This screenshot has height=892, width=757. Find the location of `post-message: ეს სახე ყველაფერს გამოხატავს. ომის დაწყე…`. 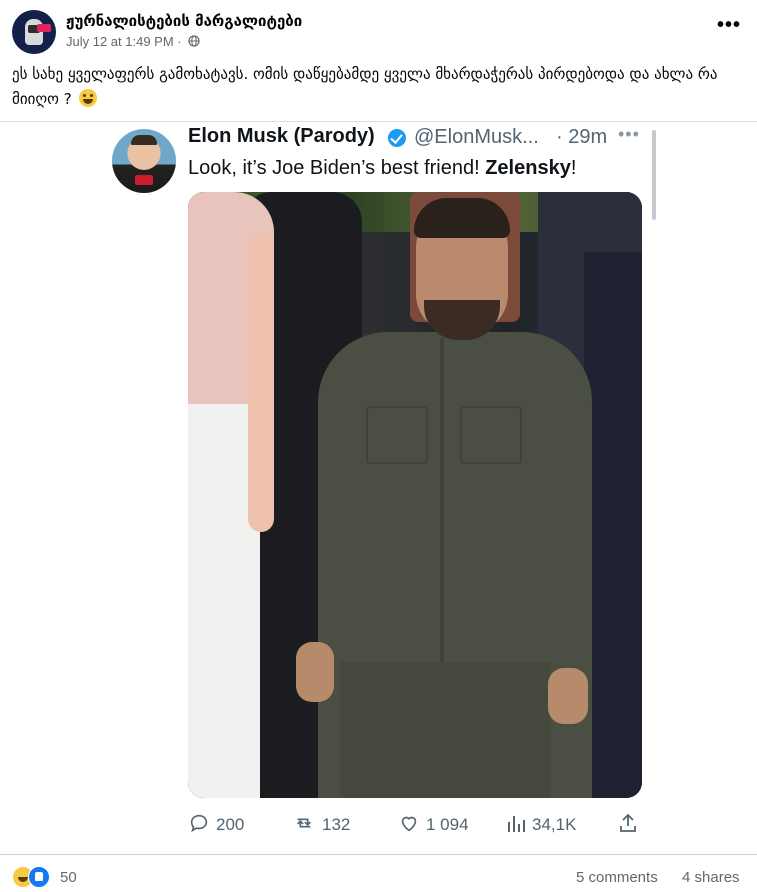

post-message: ეს სახე ყველაფერს გამოხატავს. ომის დაწყე… is located at coordinates (365, 86).